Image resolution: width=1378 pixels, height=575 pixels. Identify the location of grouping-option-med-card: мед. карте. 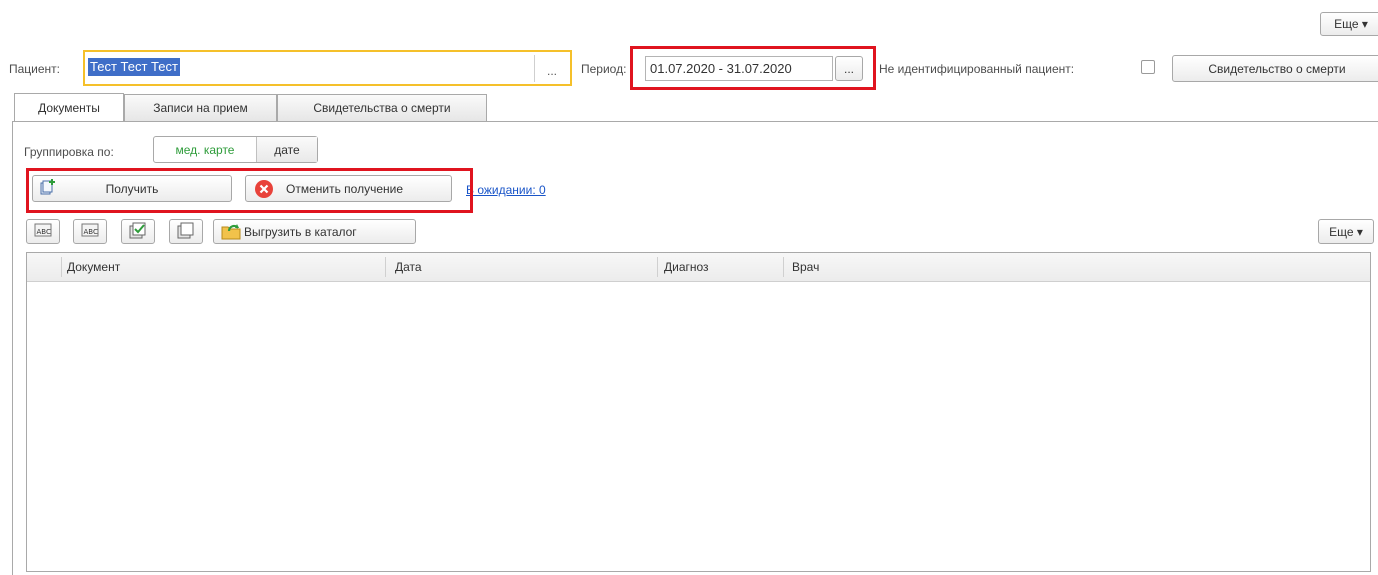
(205, 149).